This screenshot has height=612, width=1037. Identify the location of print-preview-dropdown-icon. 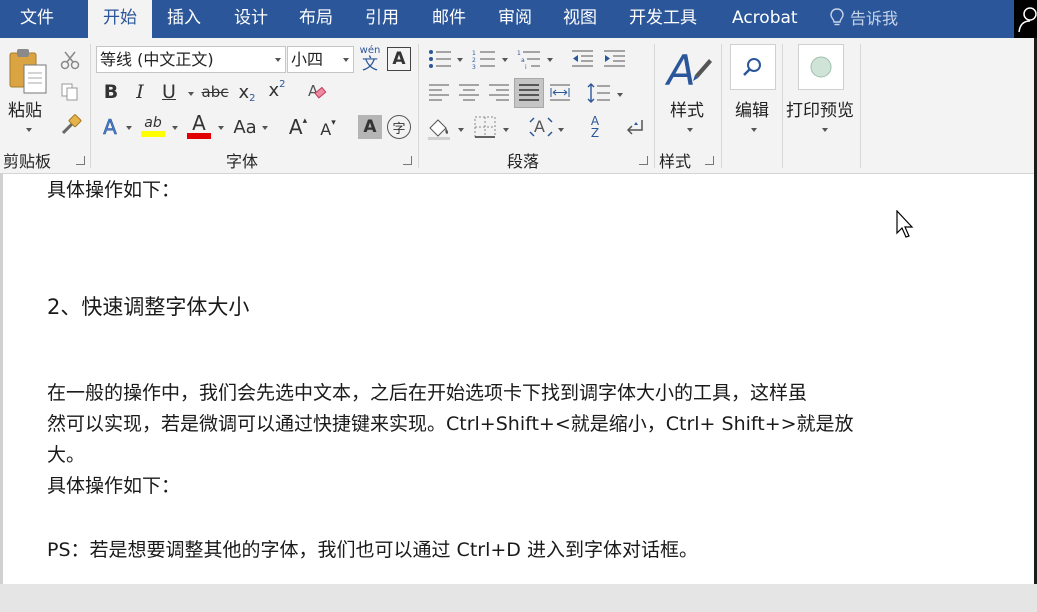
(825, 130).